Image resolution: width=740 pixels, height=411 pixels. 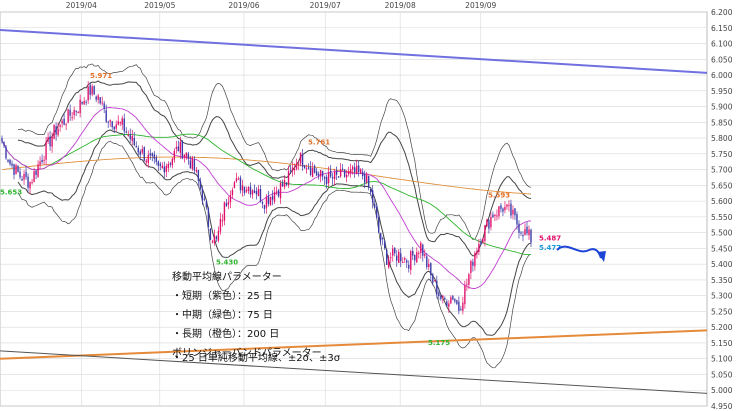 I want to click on price-label: 5.593, so click(x=499, y=195).